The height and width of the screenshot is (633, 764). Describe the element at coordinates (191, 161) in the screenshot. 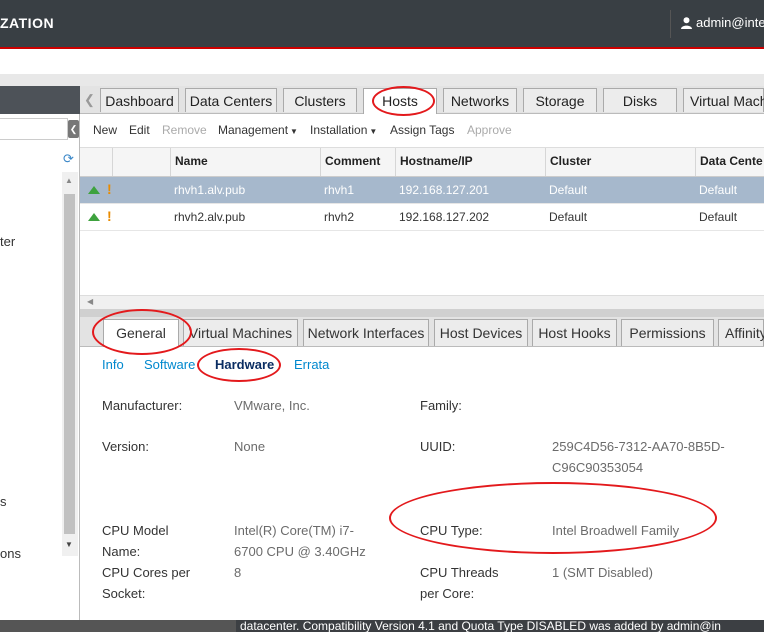

I see `column-header-name: Name` at that location.